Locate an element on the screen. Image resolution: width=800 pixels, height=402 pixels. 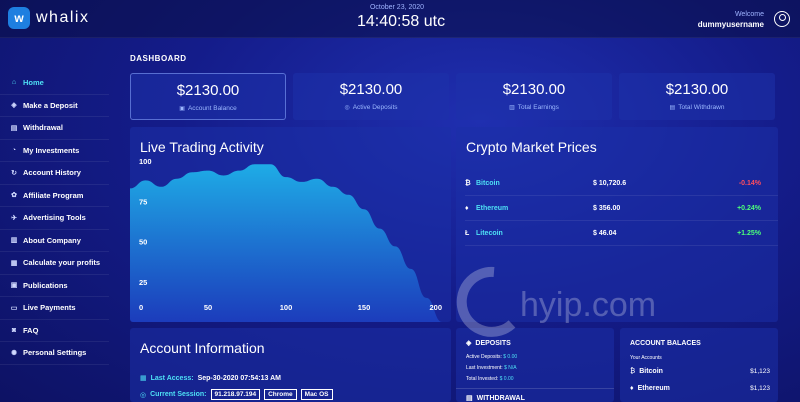
stat-card-total-withdrawn: $2130.00 ▤ Total Withdrawn is located at coordinates (697, 96).